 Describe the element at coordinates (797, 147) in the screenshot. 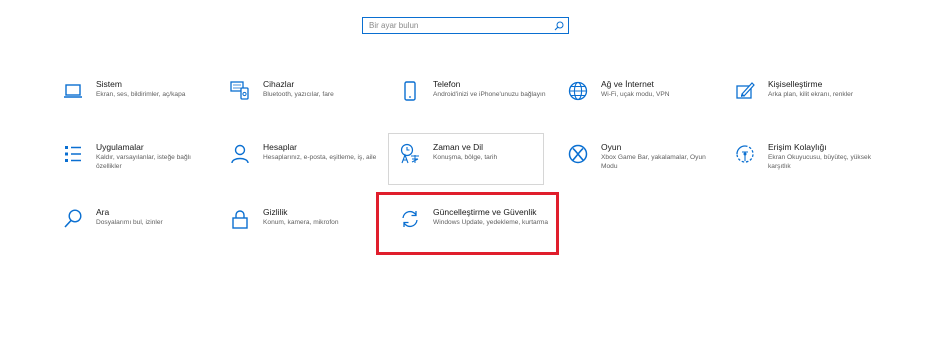

I see `tile-title: Erişim Kolaylığı` at that location.